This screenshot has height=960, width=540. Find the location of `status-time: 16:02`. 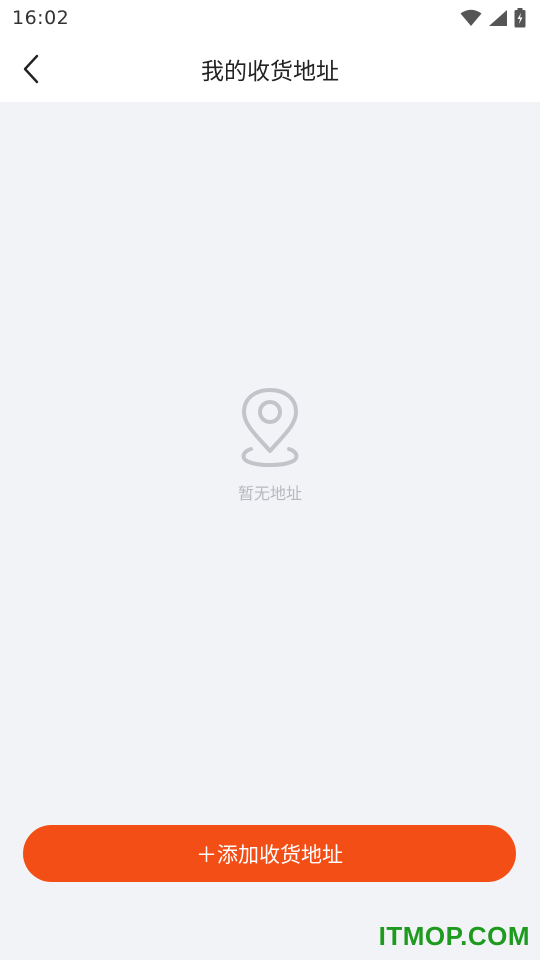

status-time: 16:02 is located at coordinates (41, 18).